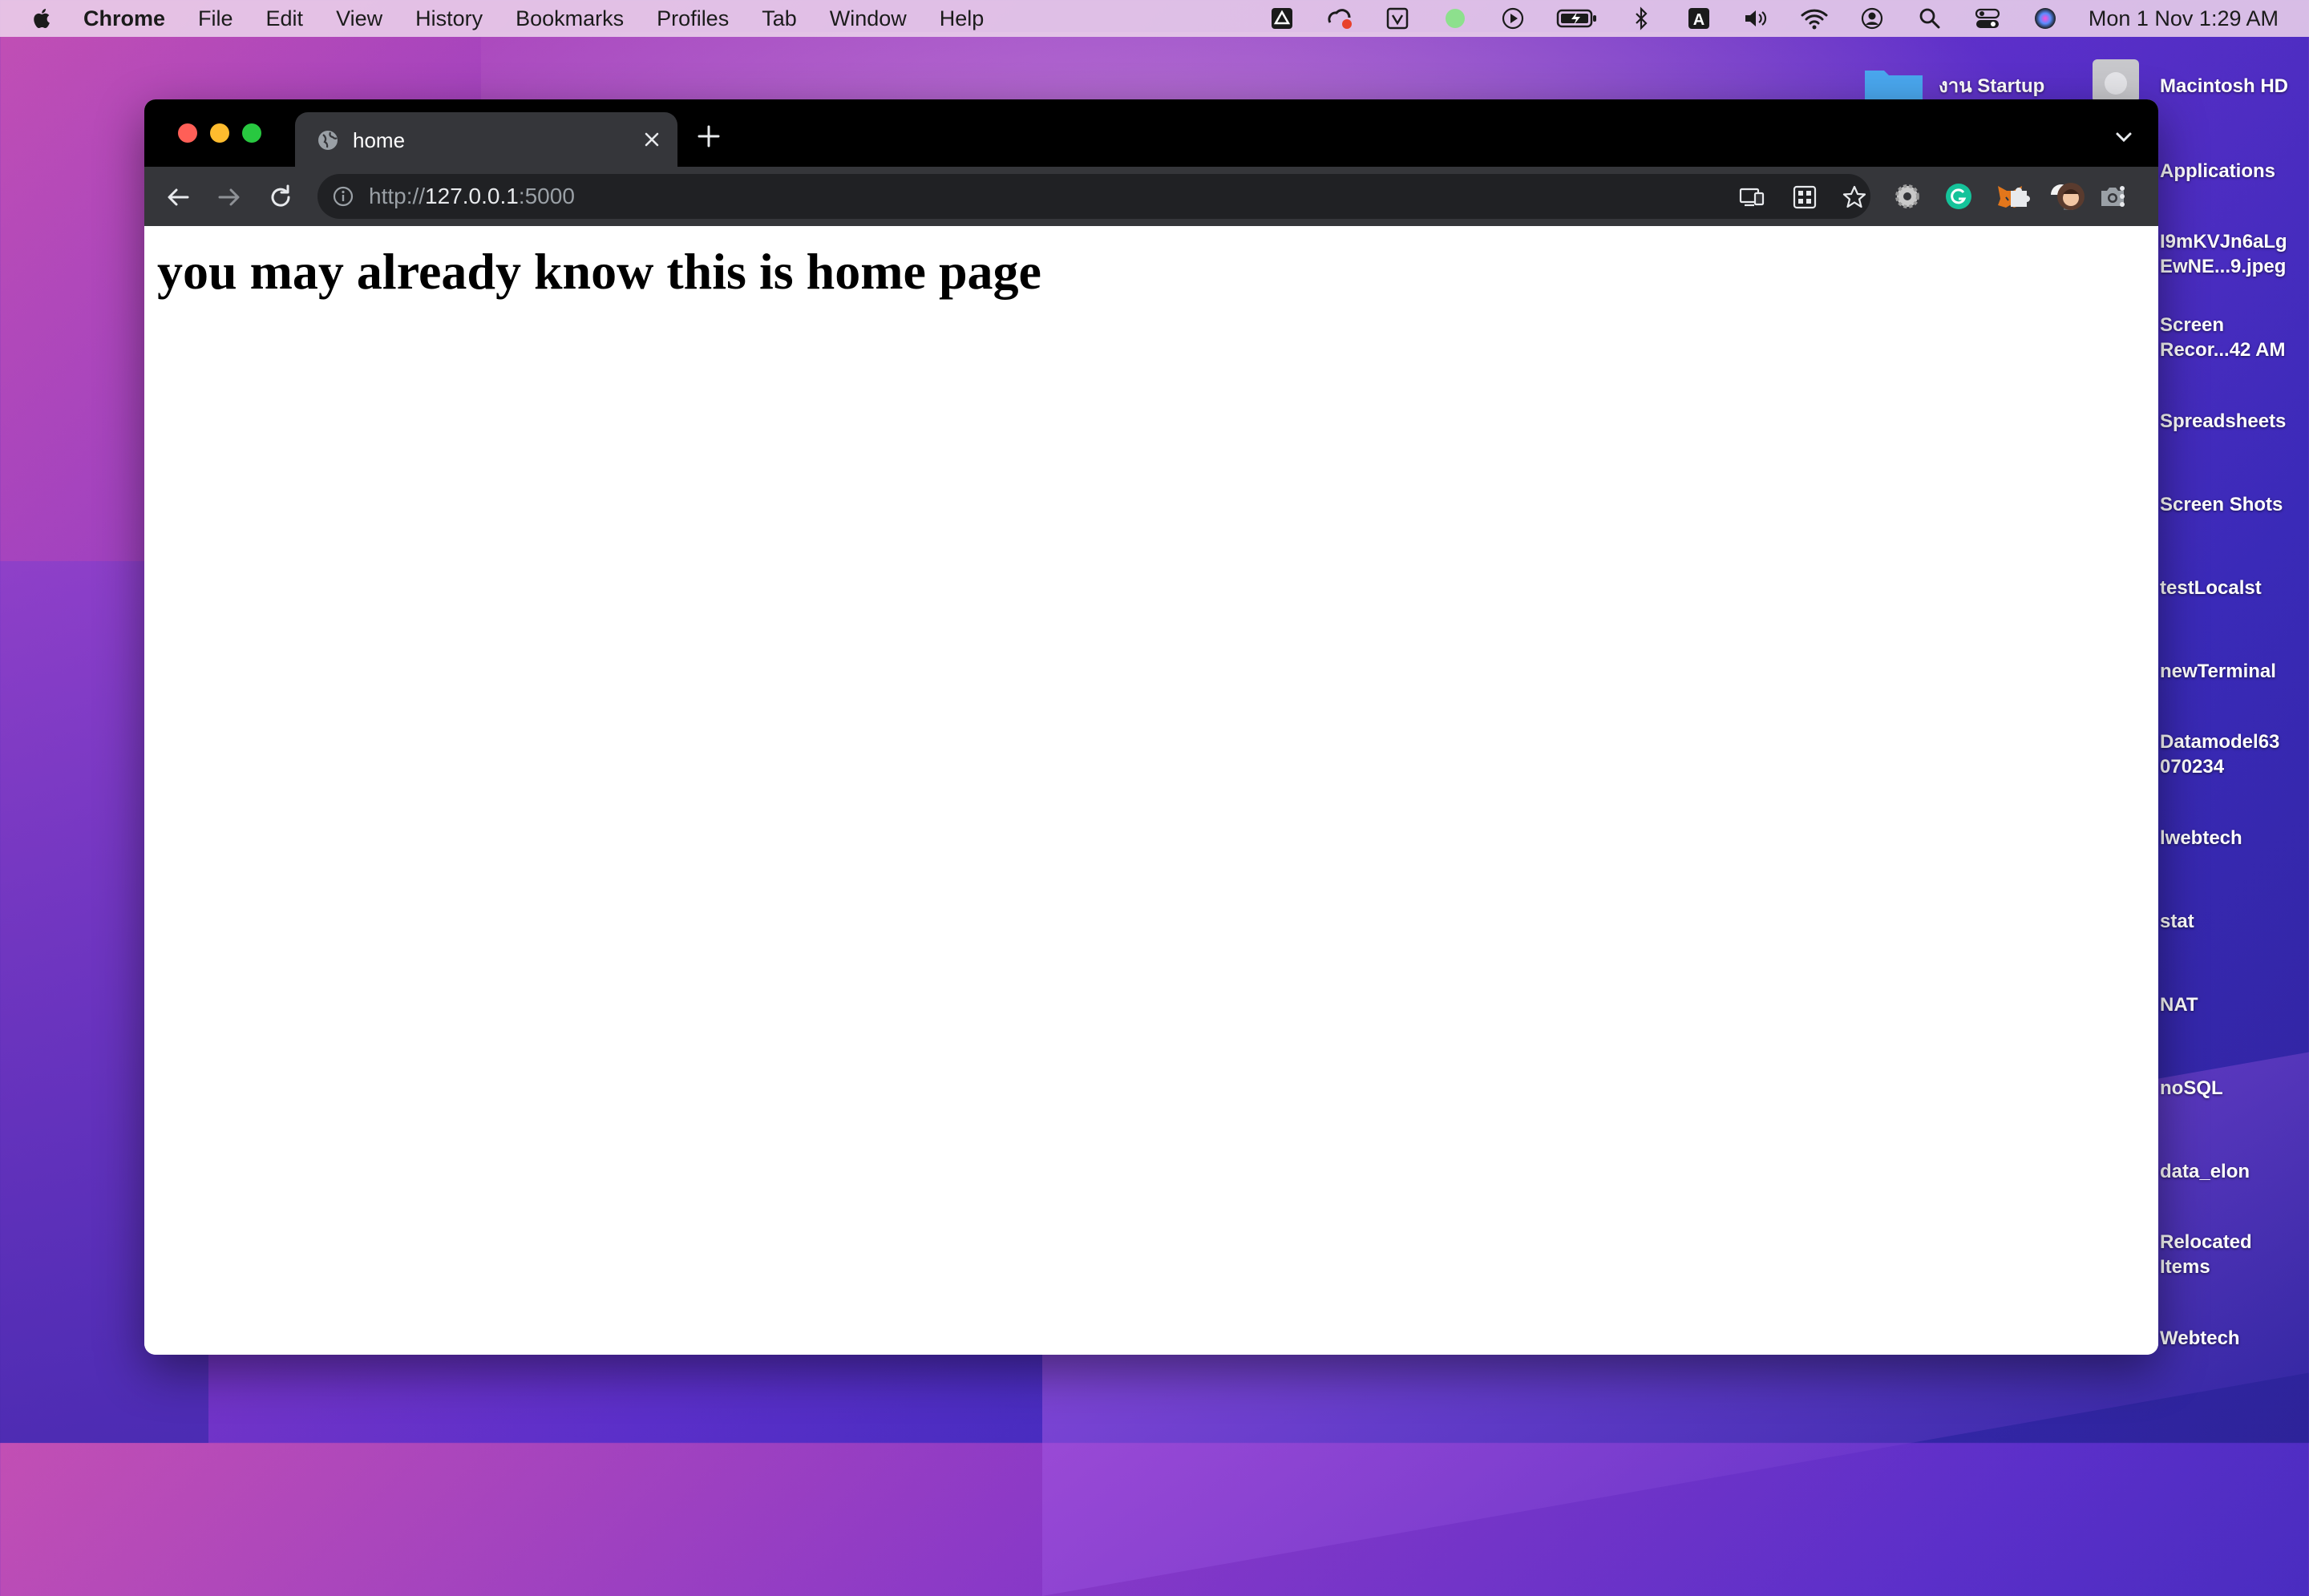 This screenshot has width=2309, height=1596. What do you see at coordinates (2019, 196) in the screenshot?
I see `puzzle-icon` at bounding box center [2019, 196].